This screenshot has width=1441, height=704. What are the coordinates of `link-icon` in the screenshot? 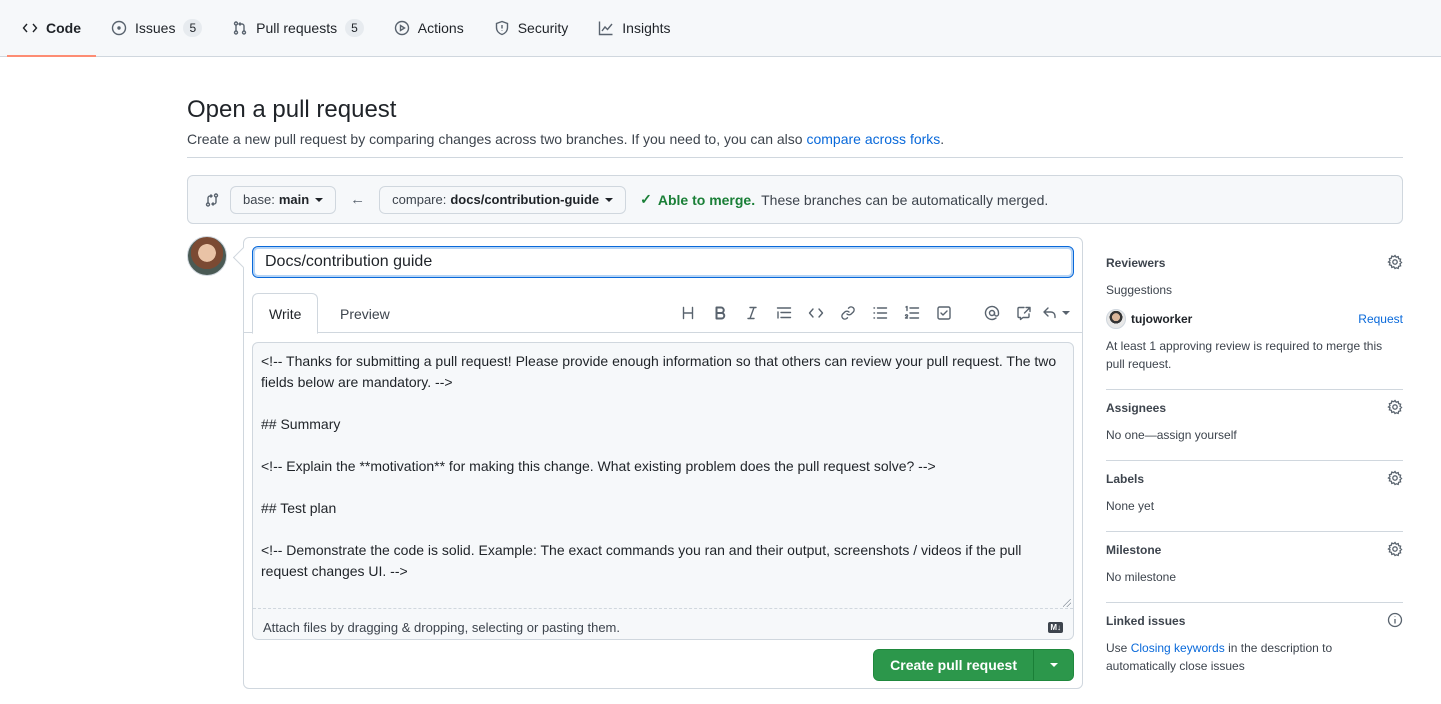 It's located at (848, 313).